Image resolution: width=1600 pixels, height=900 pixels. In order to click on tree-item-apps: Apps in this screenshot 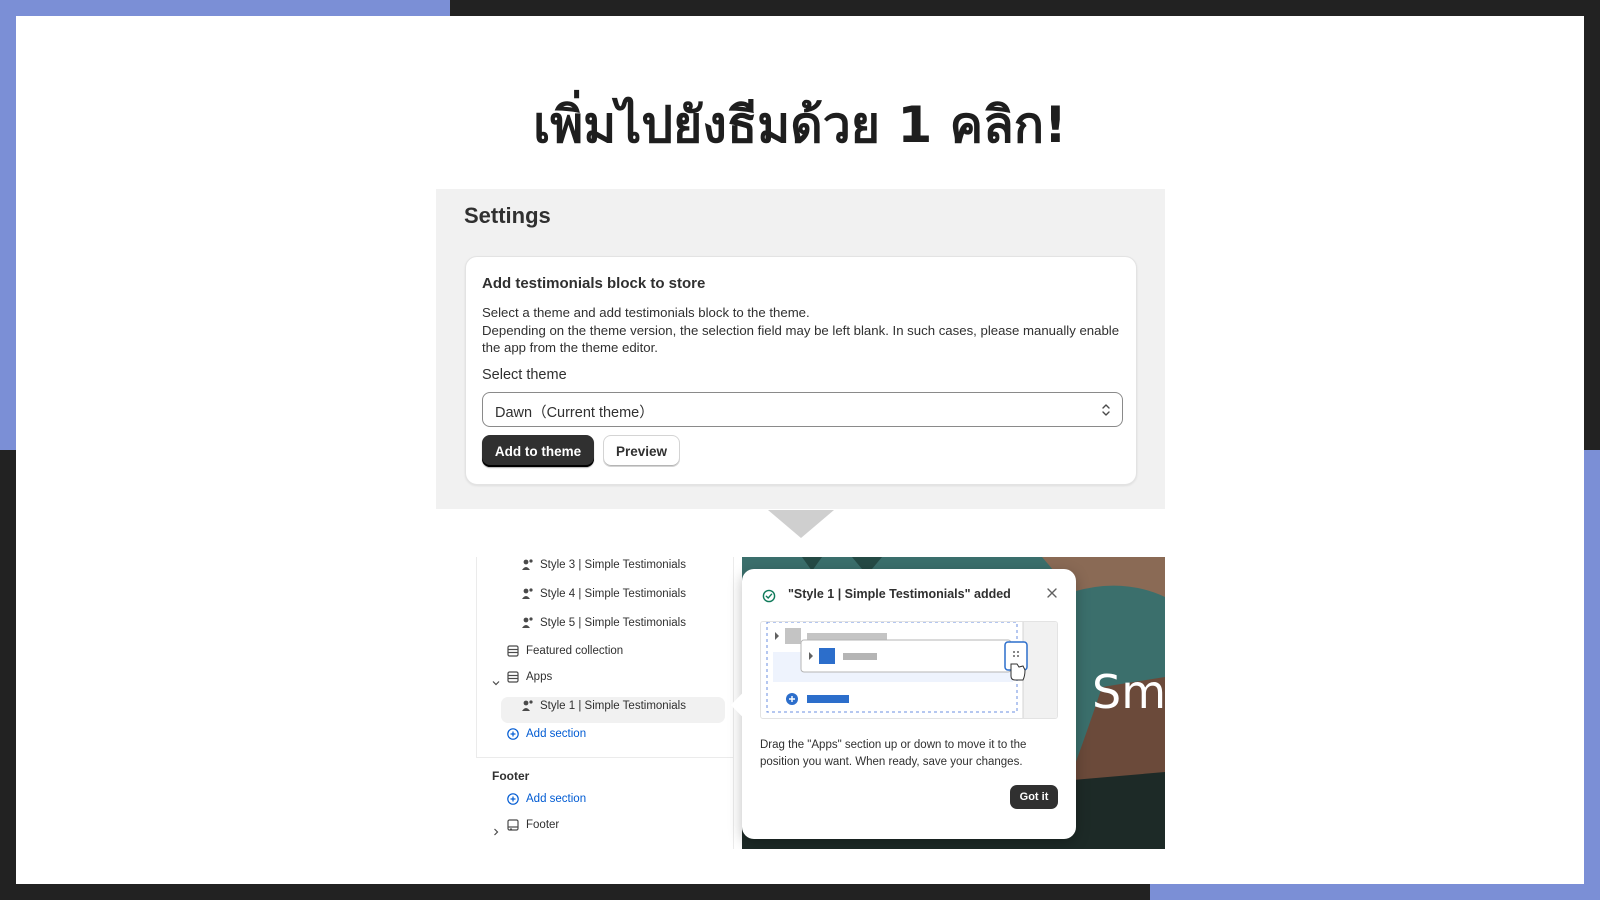, I will do `click(529, 677)`.